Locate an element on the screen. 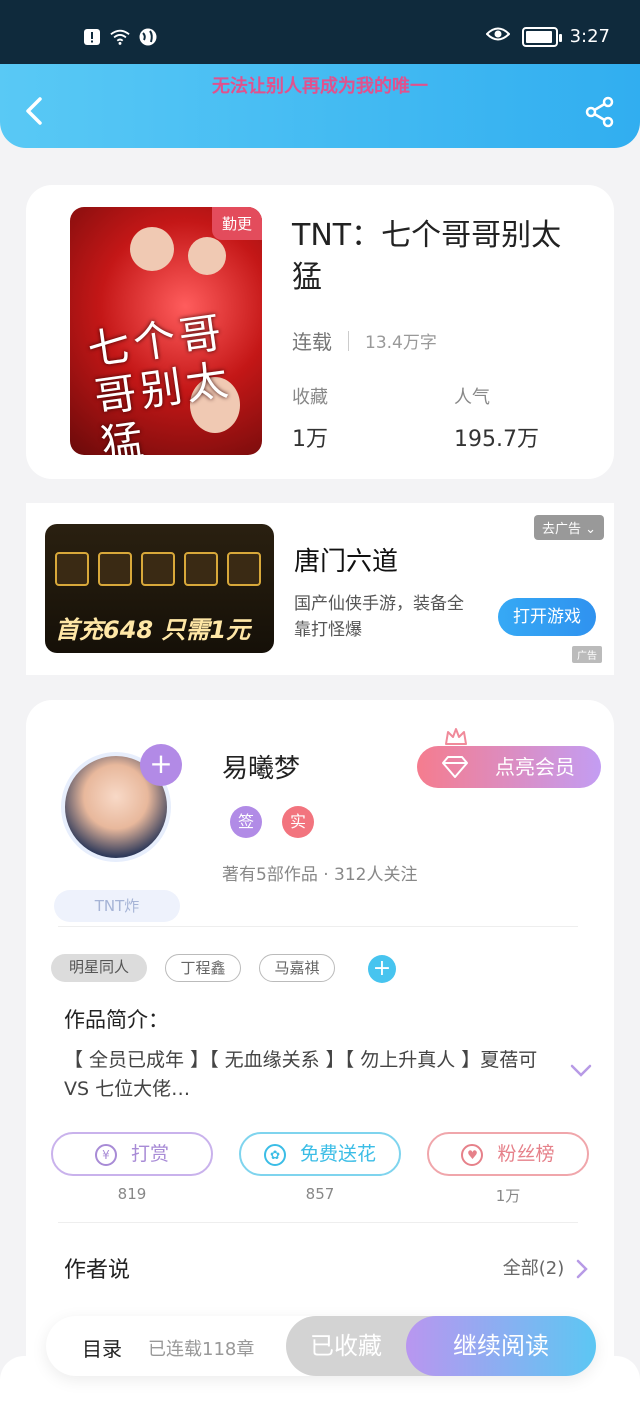  share-icon is located at coordinates (599, 112).